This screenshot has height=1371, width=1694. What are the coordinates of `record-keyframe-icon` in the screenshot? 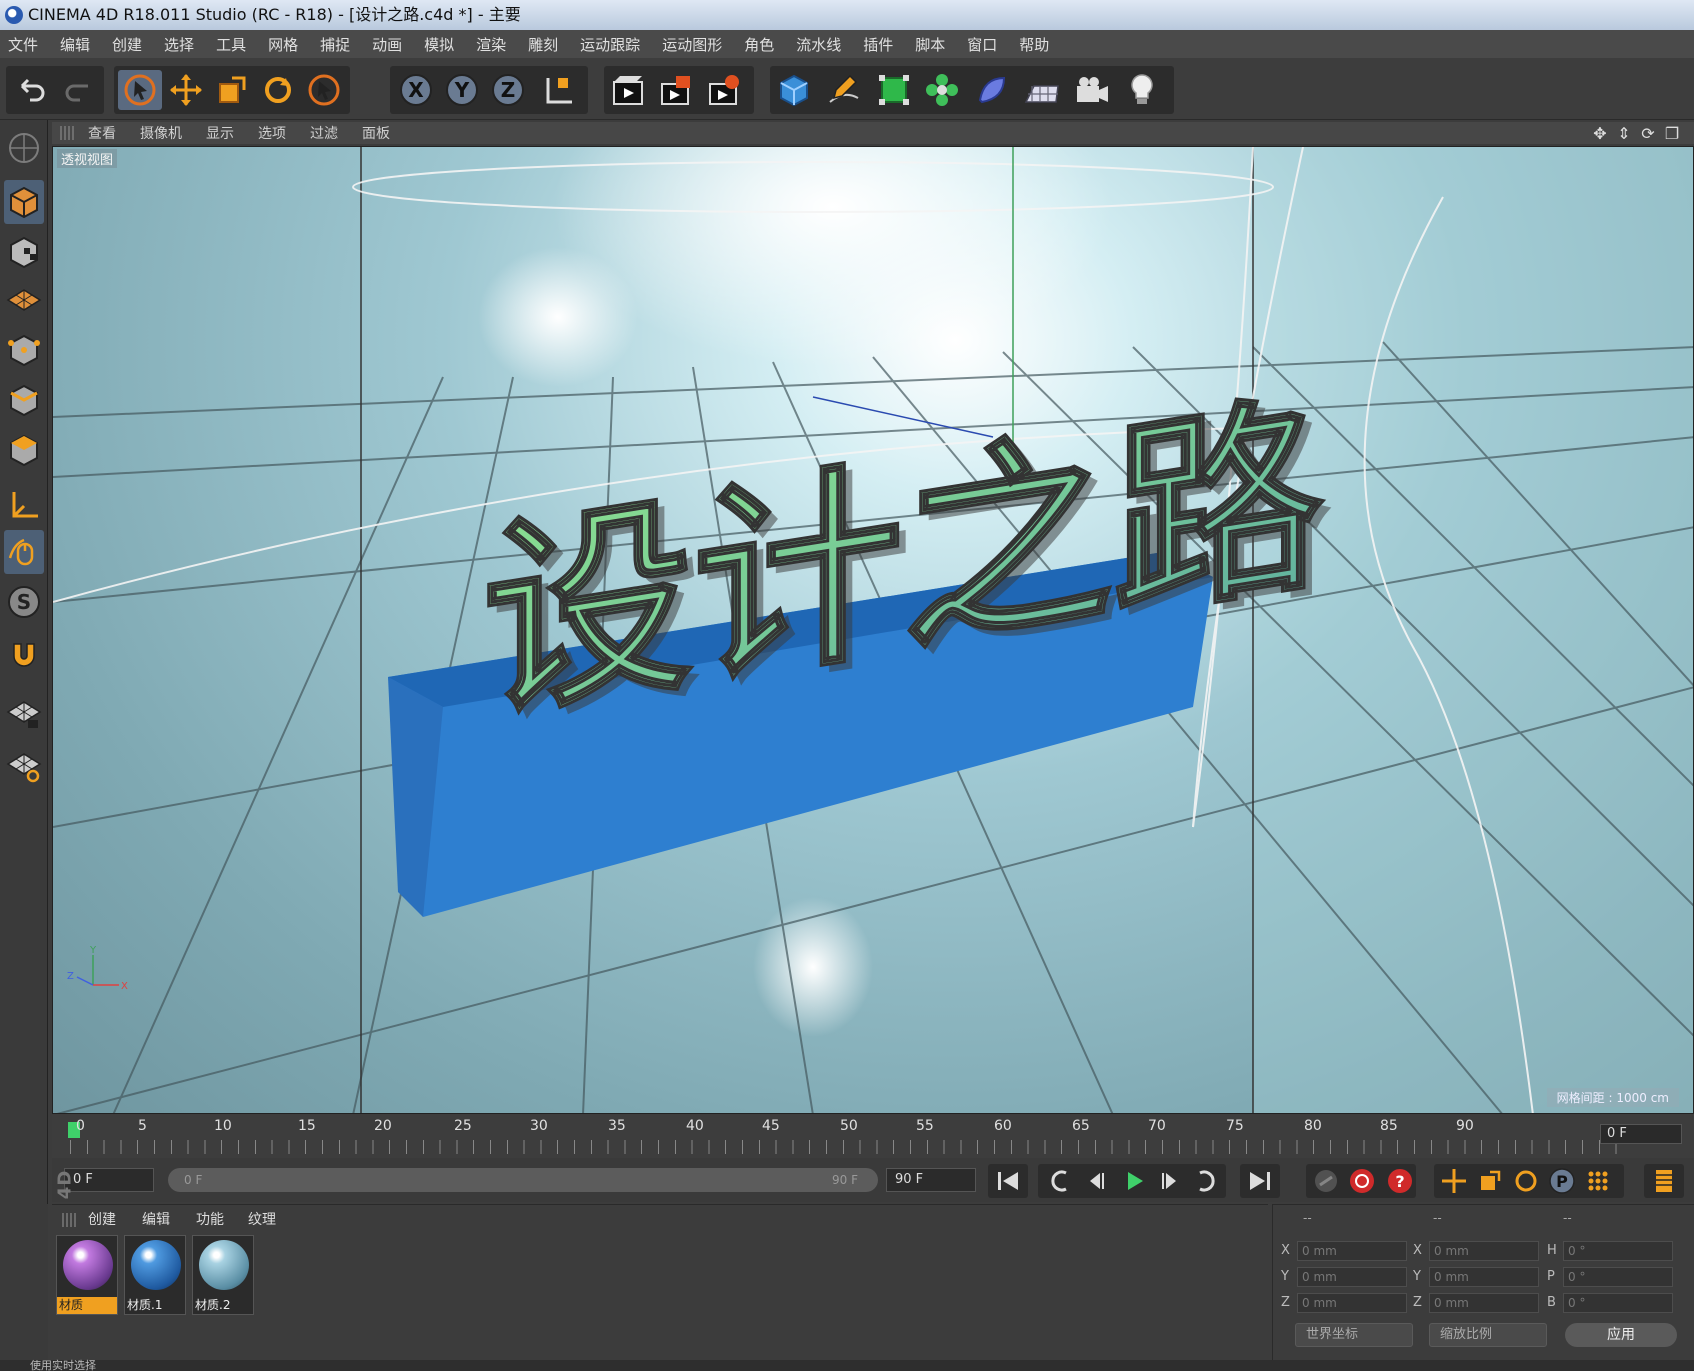 It's located at (1326, 1181).